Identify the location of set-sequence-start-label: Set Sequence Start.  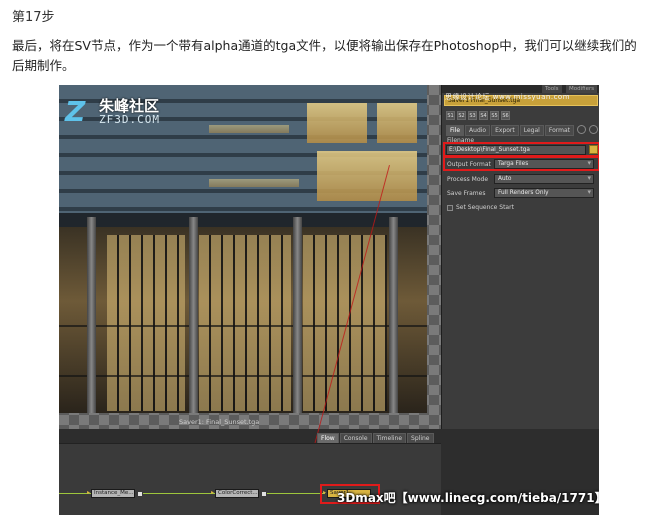
(485, 207).